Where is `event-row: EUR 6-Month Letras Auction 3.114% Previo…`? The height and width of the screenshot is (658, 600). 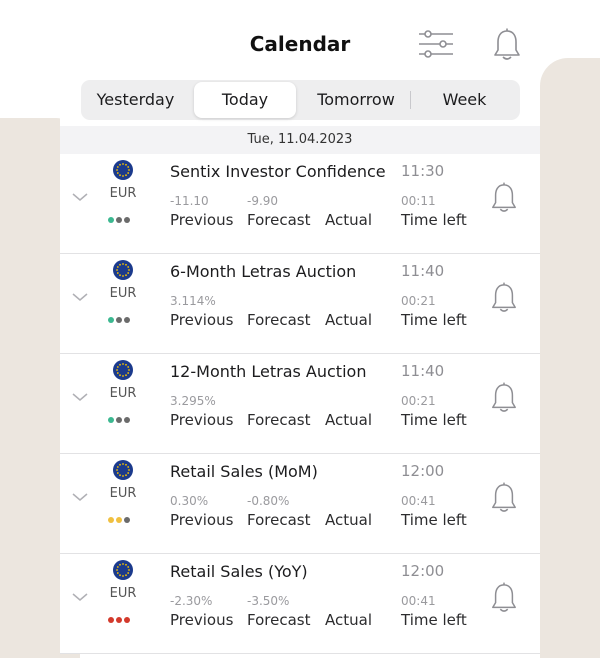 event-row: EUR 6-Month Letras Auction 3.114% Previo… is located at coordinates (300, 304).